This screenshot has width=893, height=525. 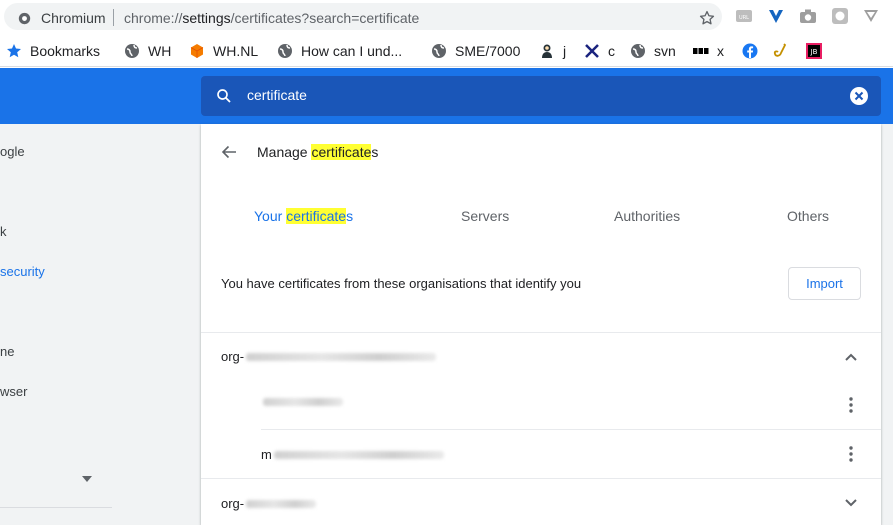 I want to click on bookmark-label: c, so click(x=611, y=51).